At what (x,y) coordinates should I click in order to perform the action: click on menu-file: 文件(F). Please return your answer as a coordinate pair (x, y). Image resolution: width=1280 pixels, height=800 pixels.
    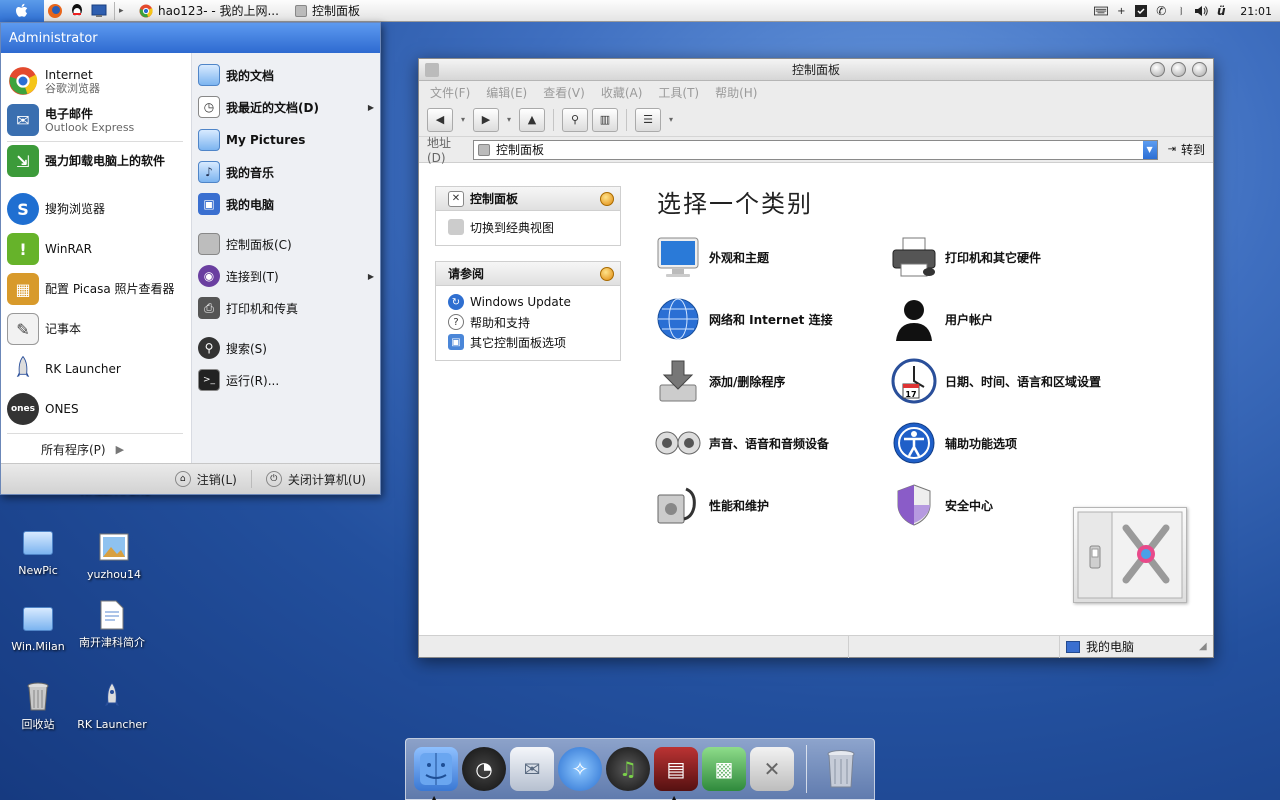
    Looking at the image, I should click on (450, 92).